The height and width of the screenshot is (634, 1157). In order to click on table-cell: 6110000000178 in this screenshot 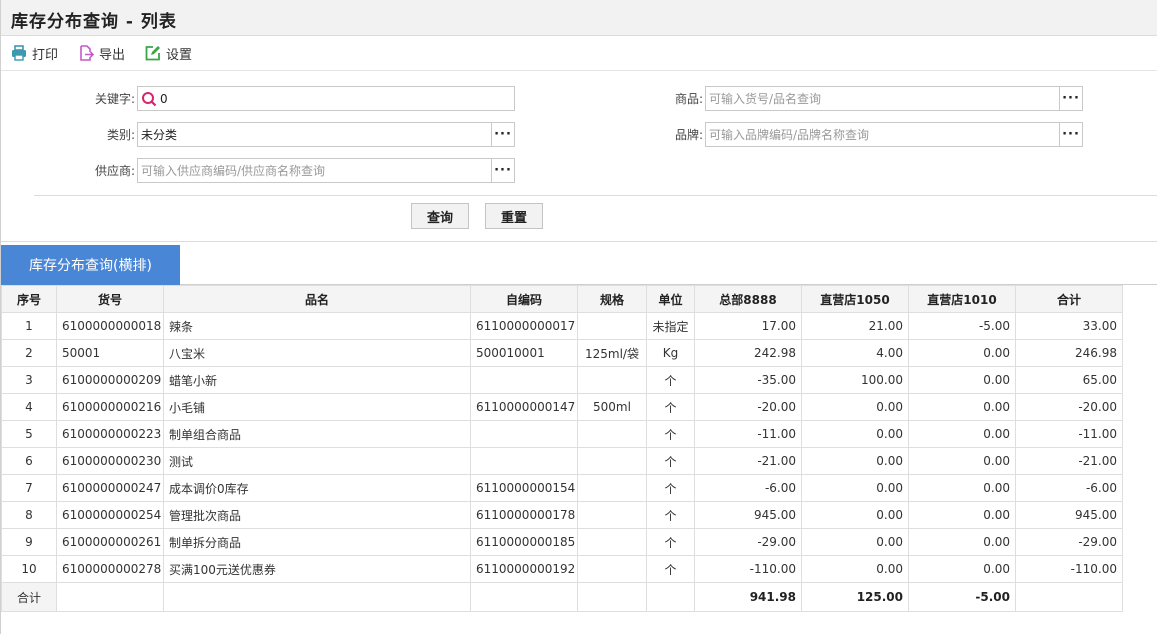, I will do `click(524, 515)`.